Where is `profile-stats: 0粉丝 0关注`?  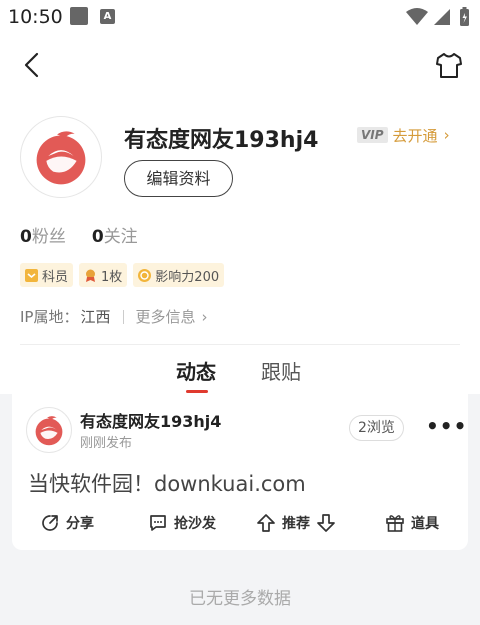 profile-stats: 0粉丝 0关注 is located at coordinates (79, 234).